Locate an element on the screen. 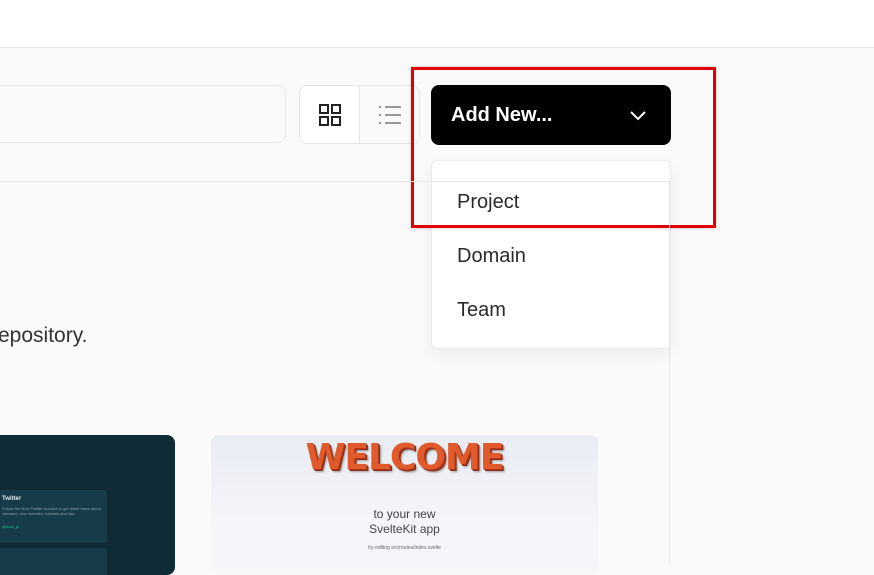  description-text: epository. is located at coordinates (44, 335).